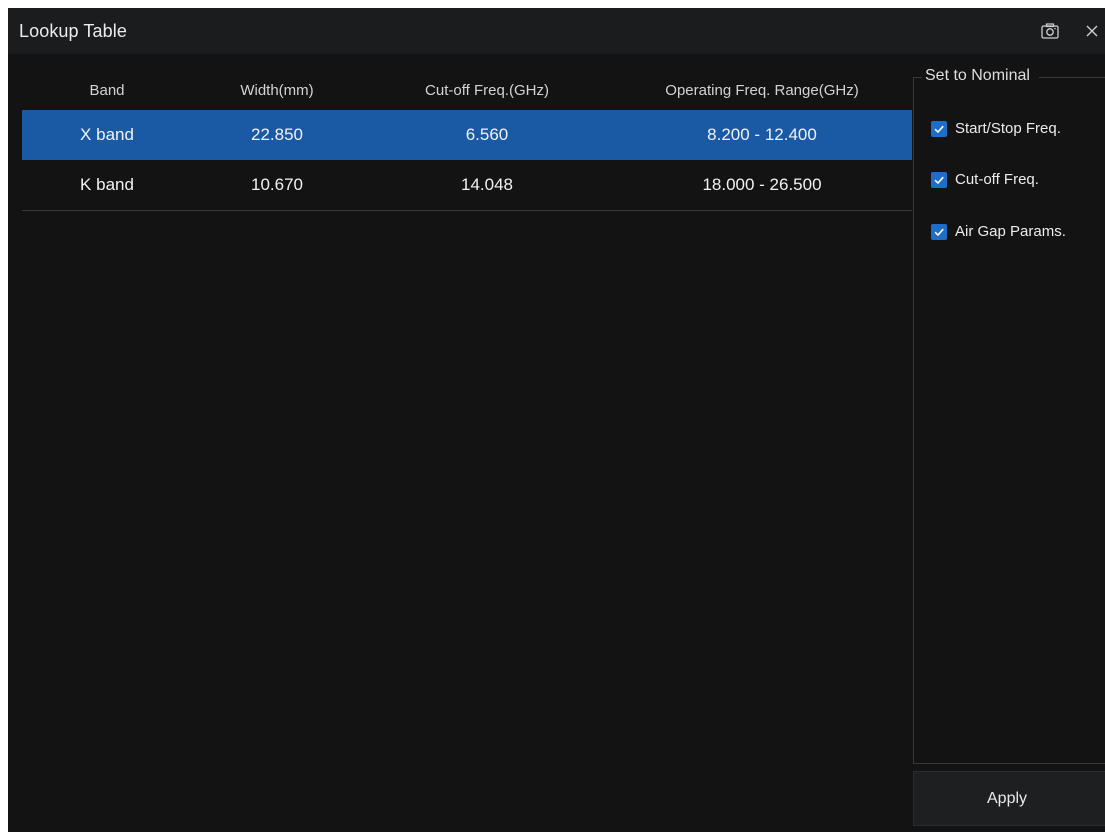 The image size is (1105, 832). What do you see at coordinates (762, 90) in the screenshot?
I see `column-header-range: Operating Freq. Range(GHz)` at bounding box center [762, 90].